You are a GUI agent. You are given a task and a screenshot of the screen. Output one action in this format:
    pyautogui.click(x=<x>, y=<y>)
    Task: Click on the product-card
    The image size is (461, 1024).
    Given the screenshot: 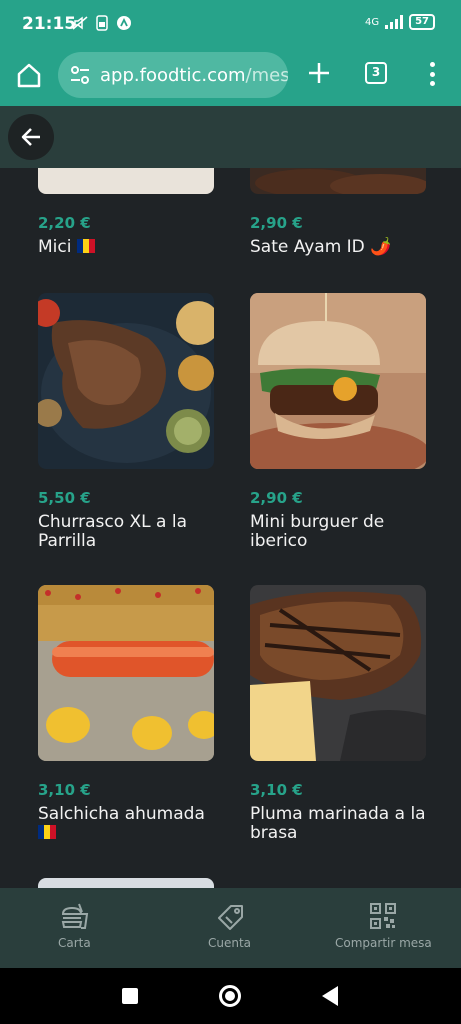 What is the action you would take?
    pyautogui.click(x=126, y=883)
    